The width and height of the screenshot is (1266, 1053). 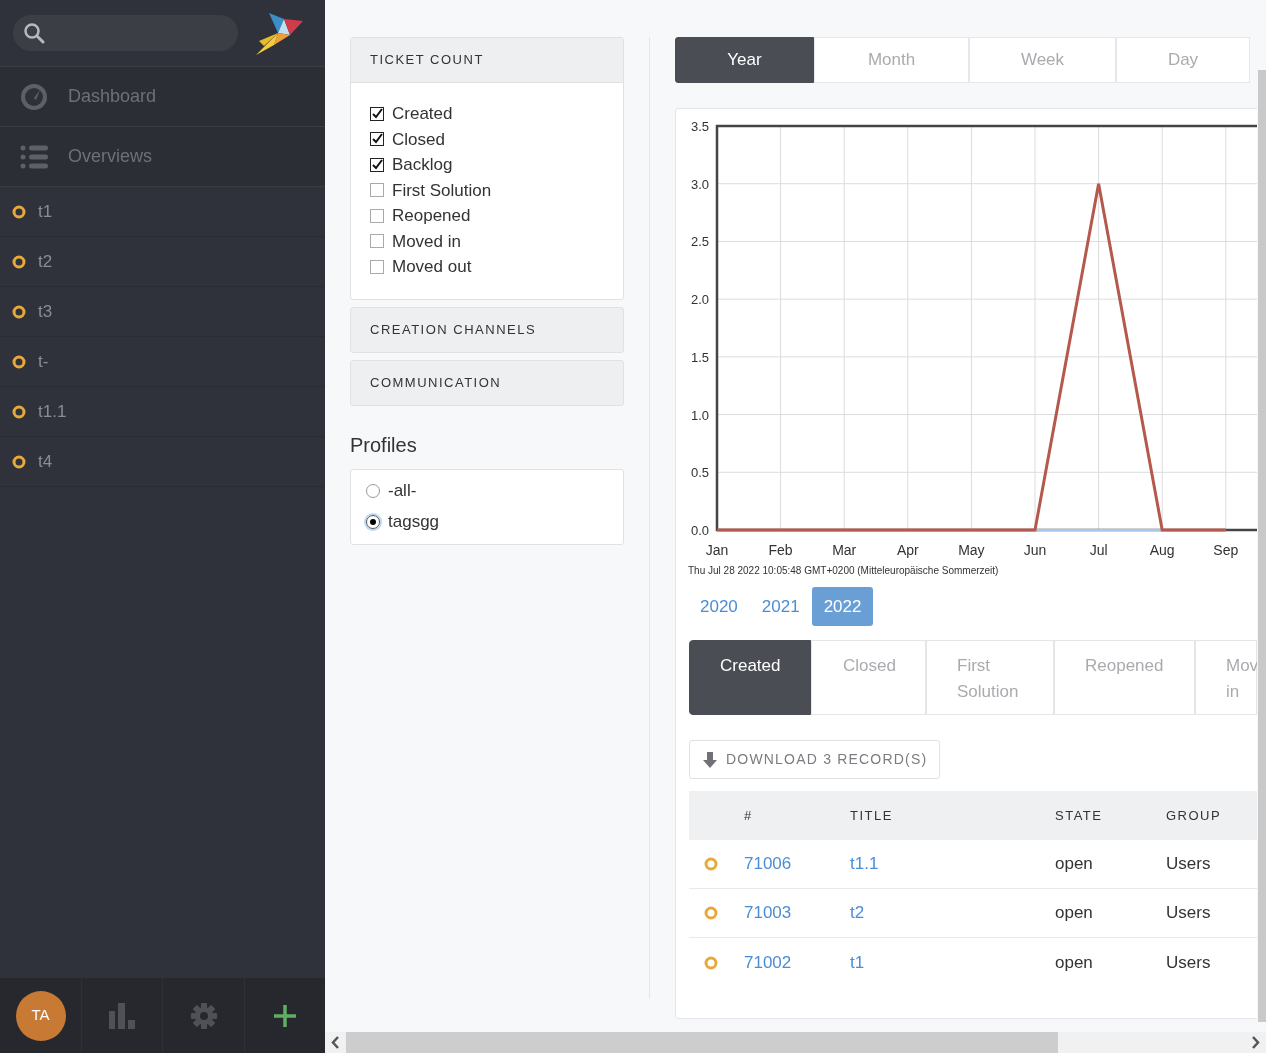 I want to click on metric-tab: Created, so click(x=750, y=677).